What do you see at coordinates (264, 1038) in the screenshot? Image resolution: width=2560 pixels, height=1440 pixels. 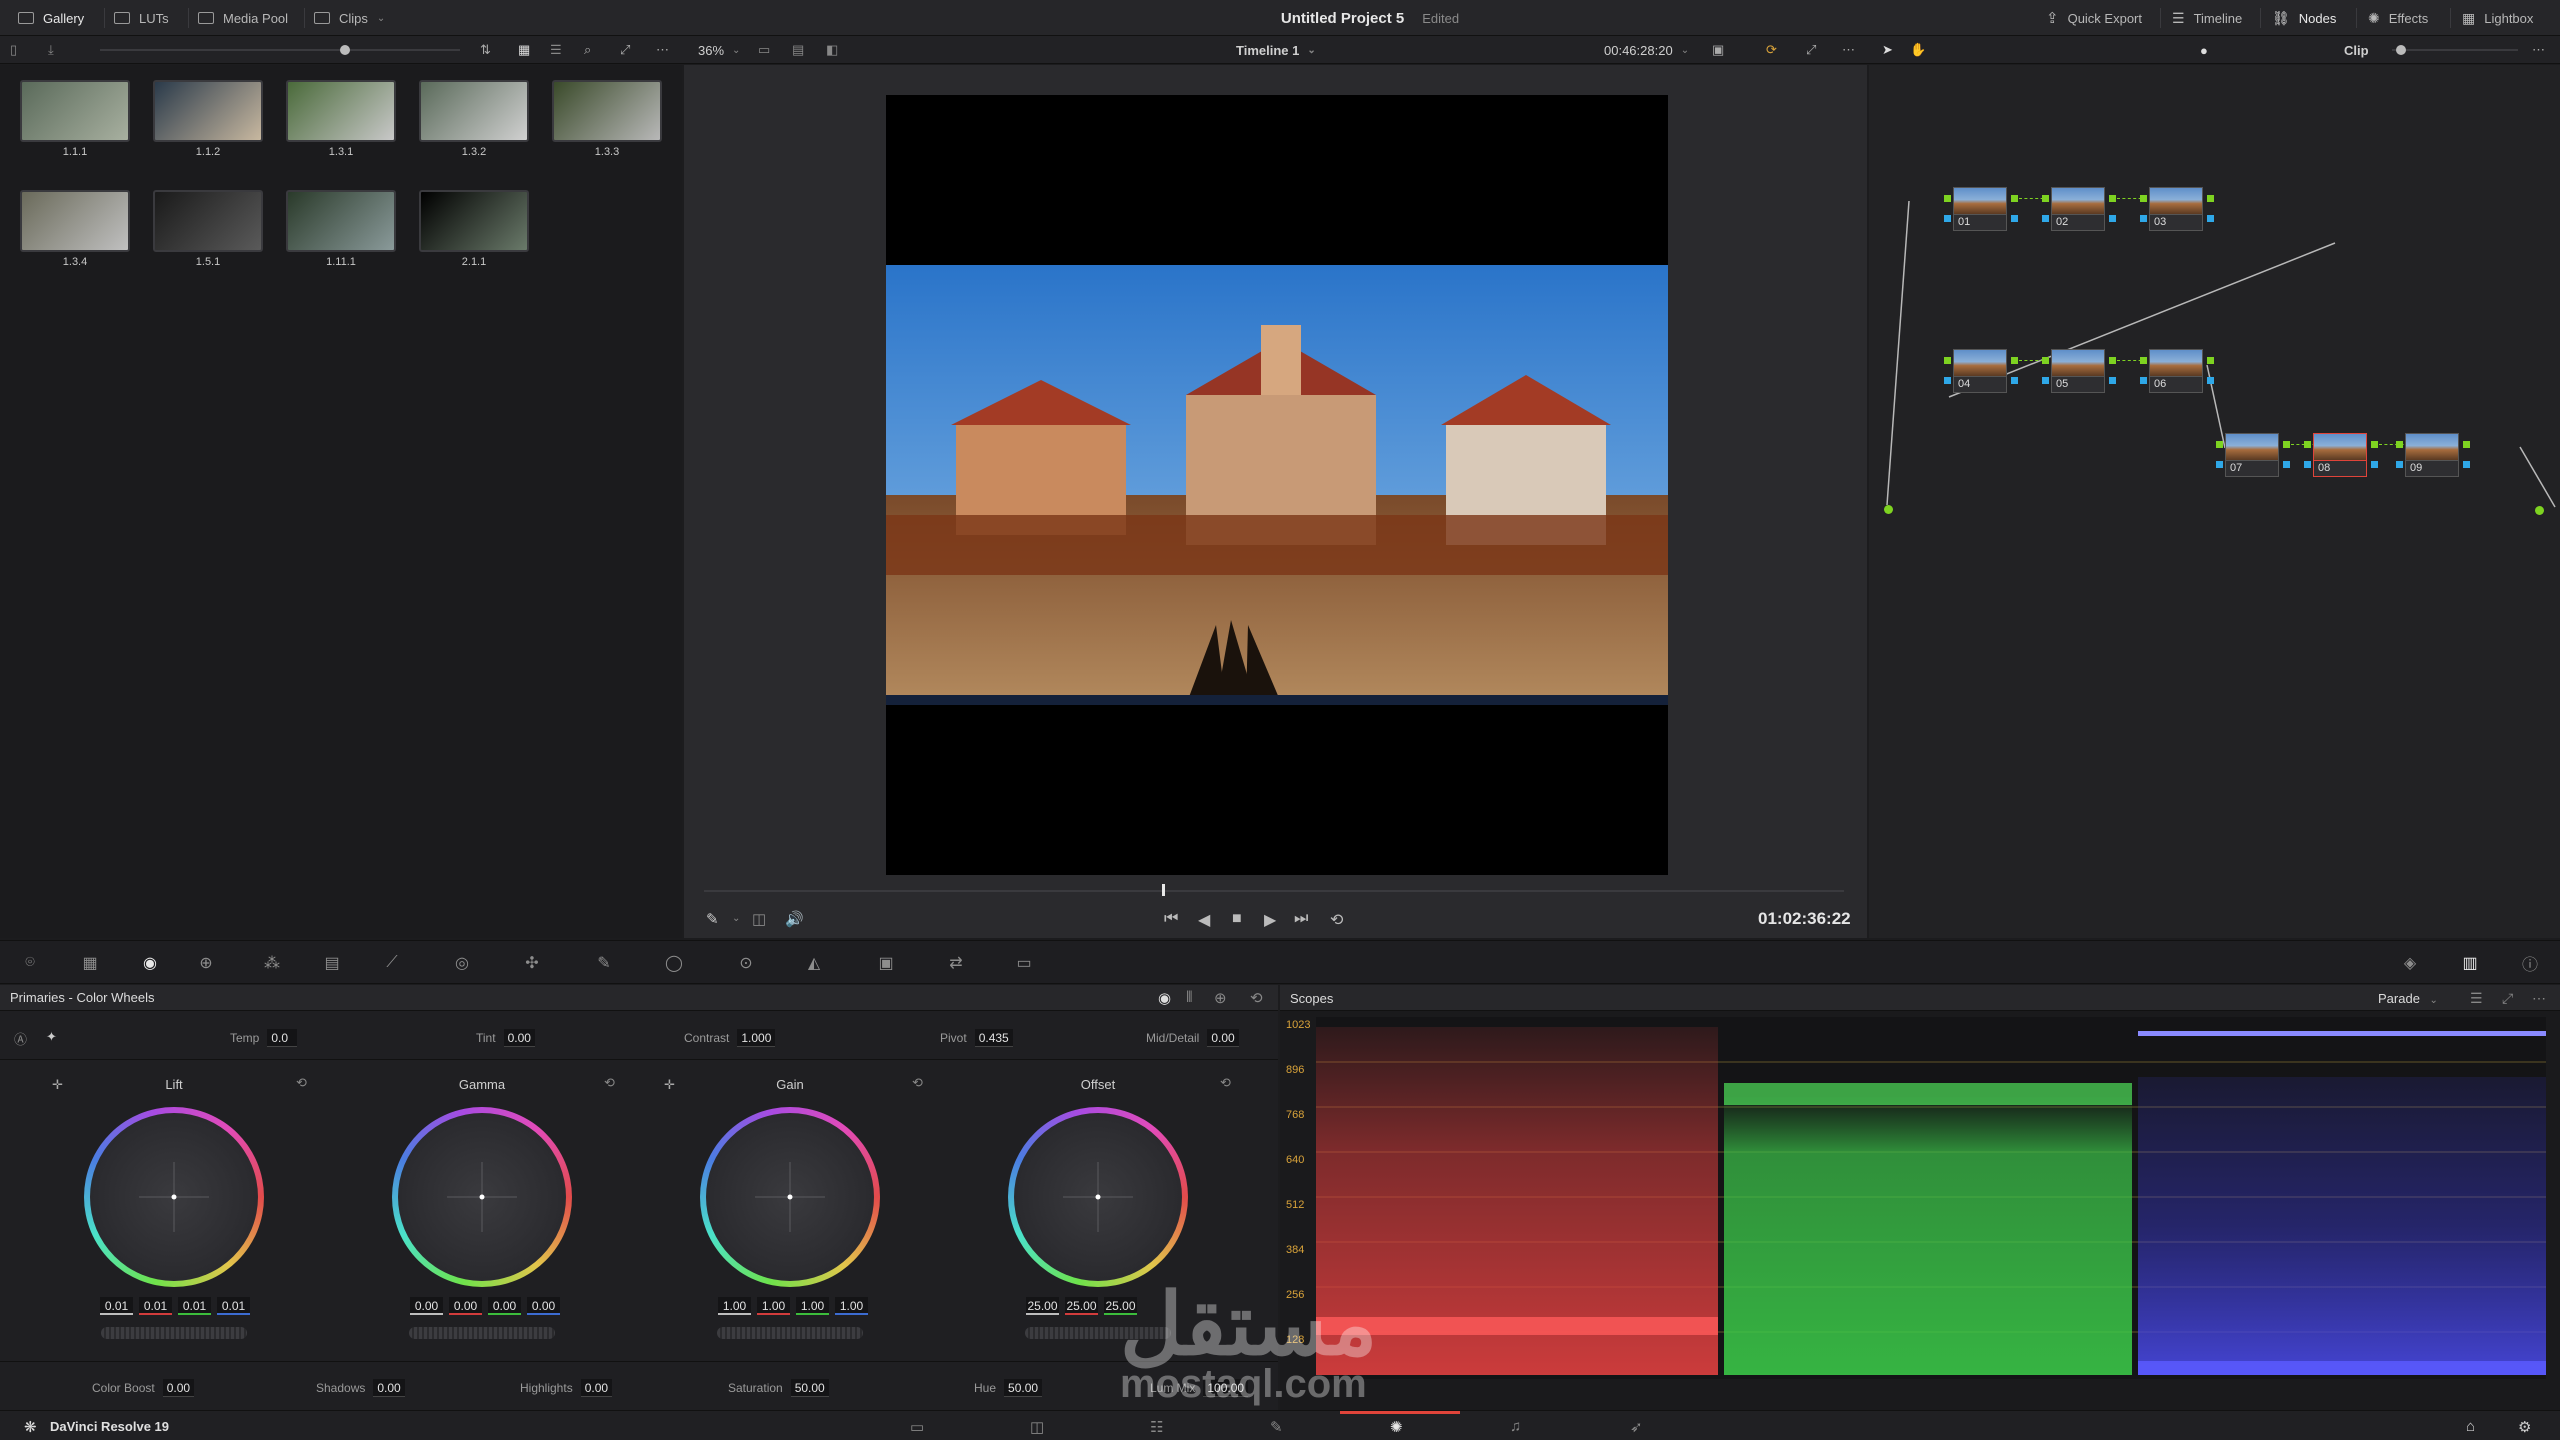 I see `temp-param: Temp 0.0` at bounding box center [264, 1038].